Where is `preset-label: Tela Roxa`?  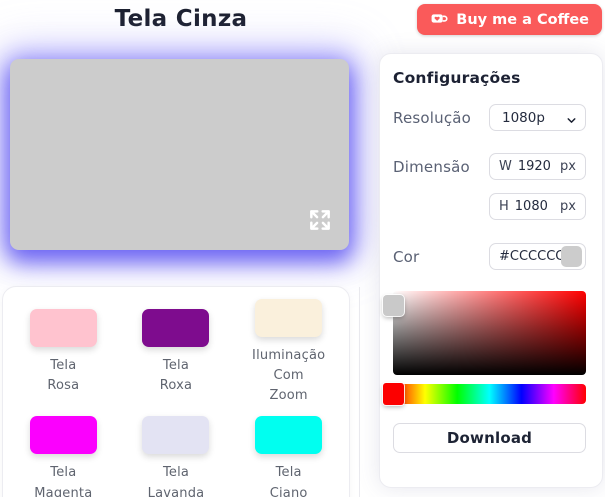
preset-label: Tela Roxa is located at coordinates (176, 376).